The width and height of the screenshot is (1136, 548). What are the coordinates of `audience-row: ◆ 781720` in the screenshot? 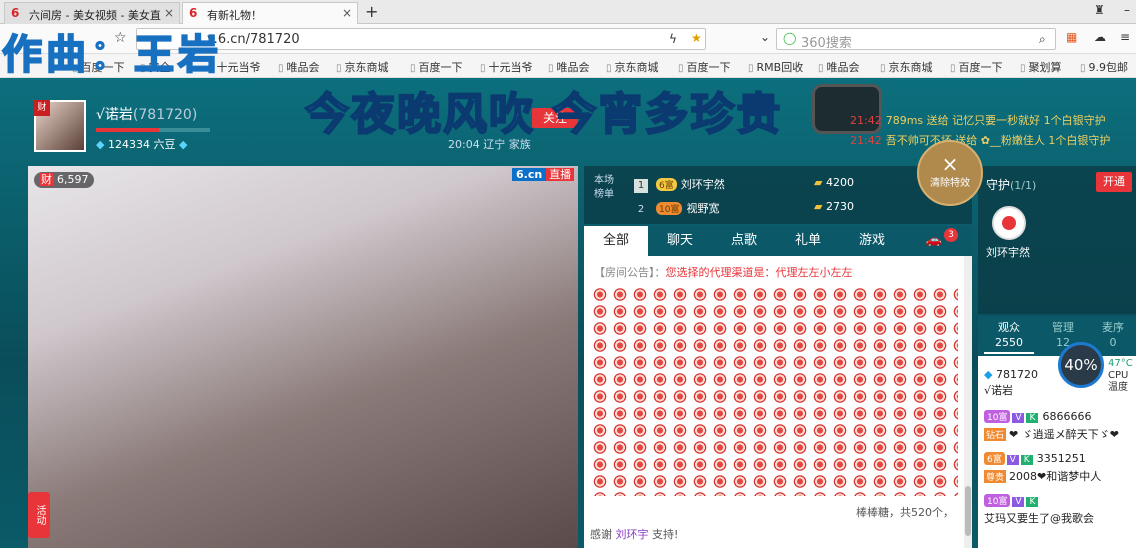 It's located at (1011, 374).